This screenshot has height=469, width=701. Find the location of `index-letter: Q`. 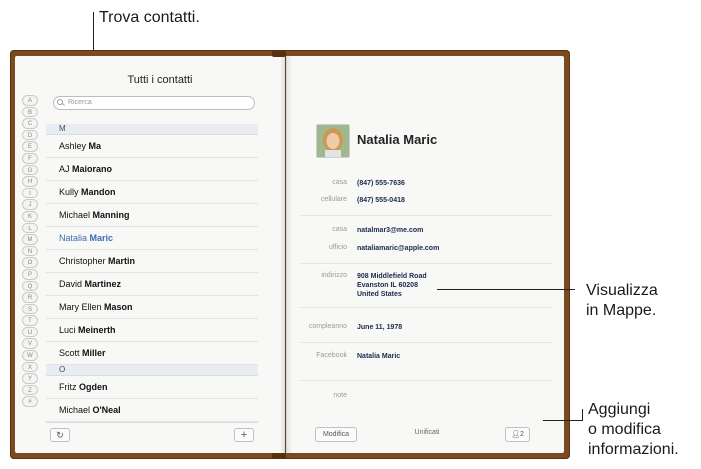

index-letter: Q is located at coordinates (30, 286).